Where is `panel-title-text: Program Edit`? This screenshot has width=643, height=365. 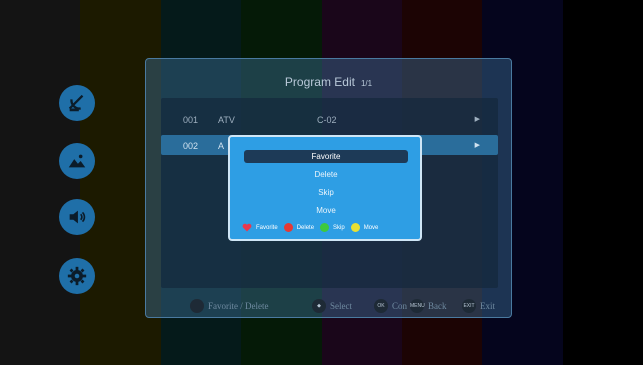 panel-title-text: Program Edit is located at coordinates (319, 82).